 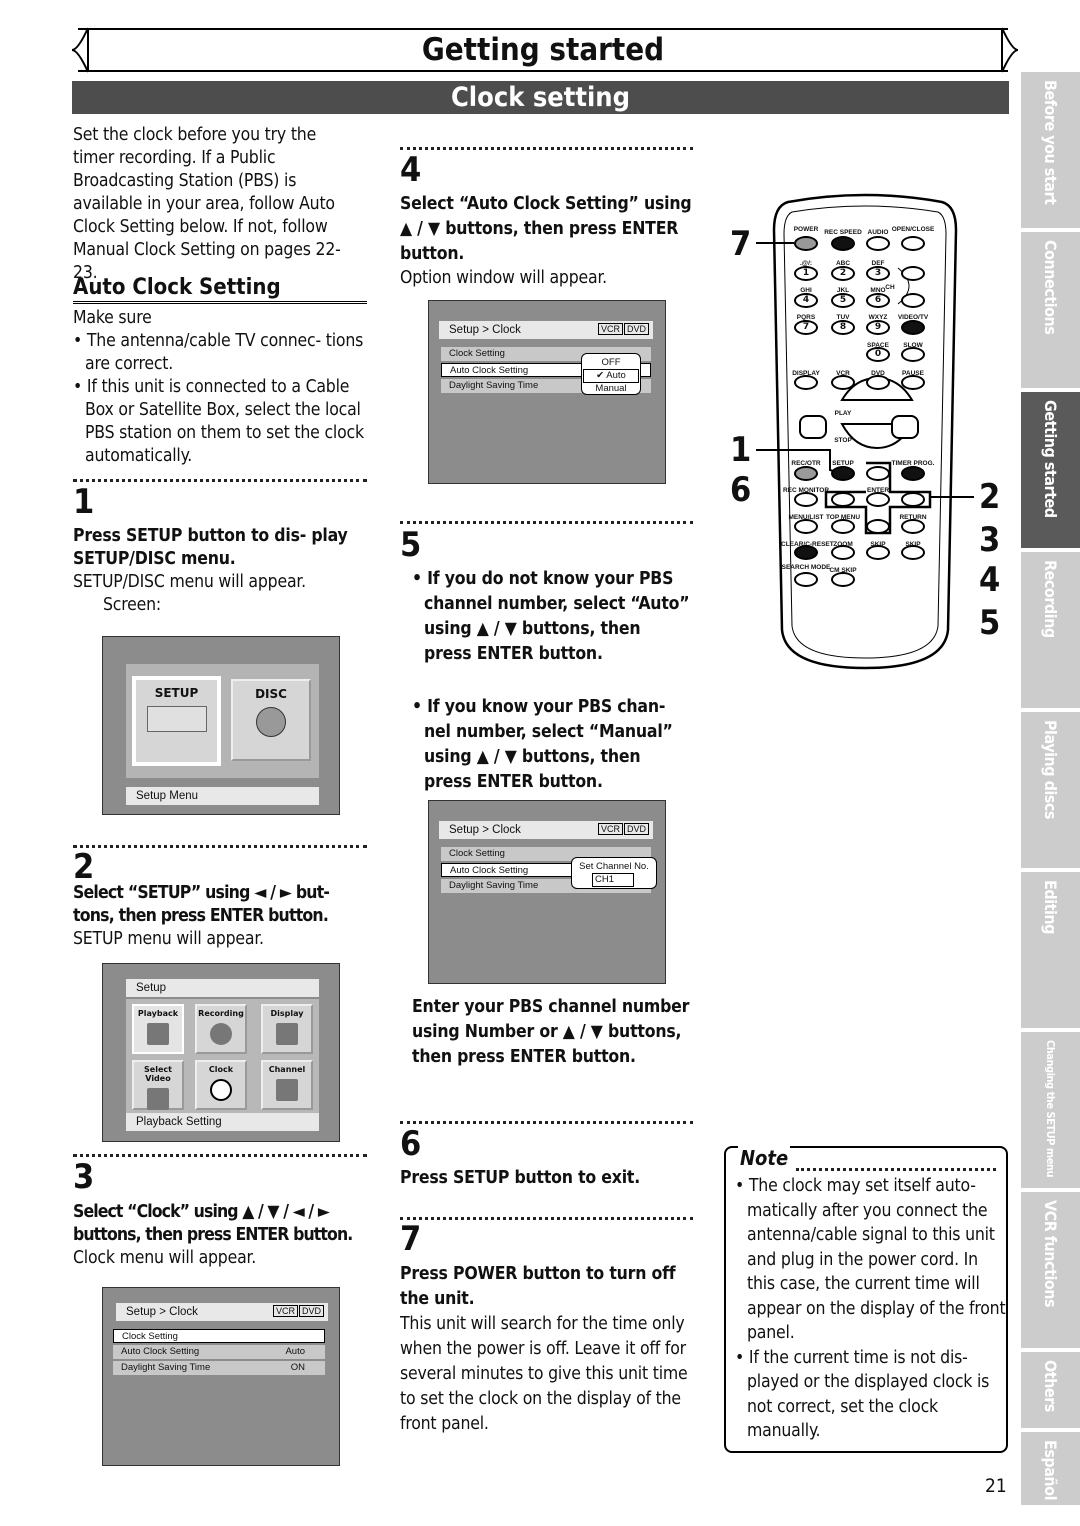 What do you see at coordinates (165, 1258) in the screenshot?
I see `step-result: Clock menu will appear.` at bounding box center [165, 1258].